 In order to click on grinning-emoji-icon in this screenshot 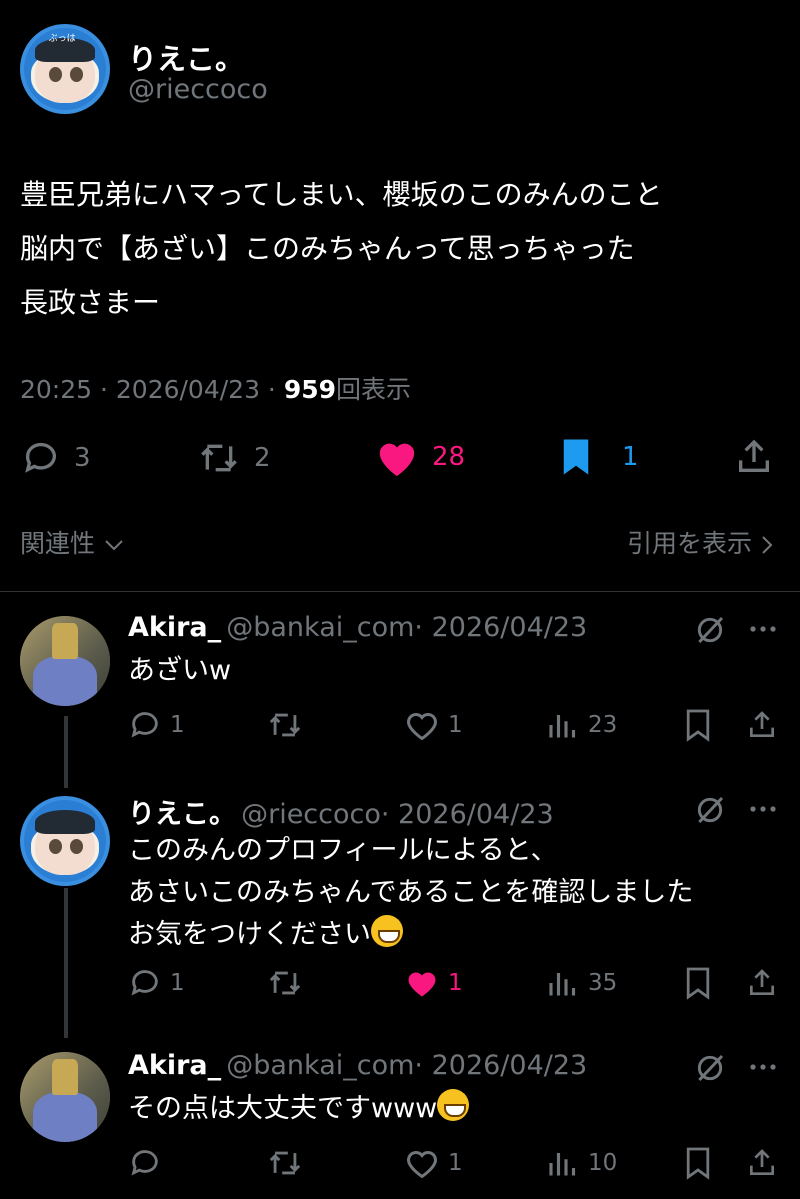, I will do `click(387, 931)`.